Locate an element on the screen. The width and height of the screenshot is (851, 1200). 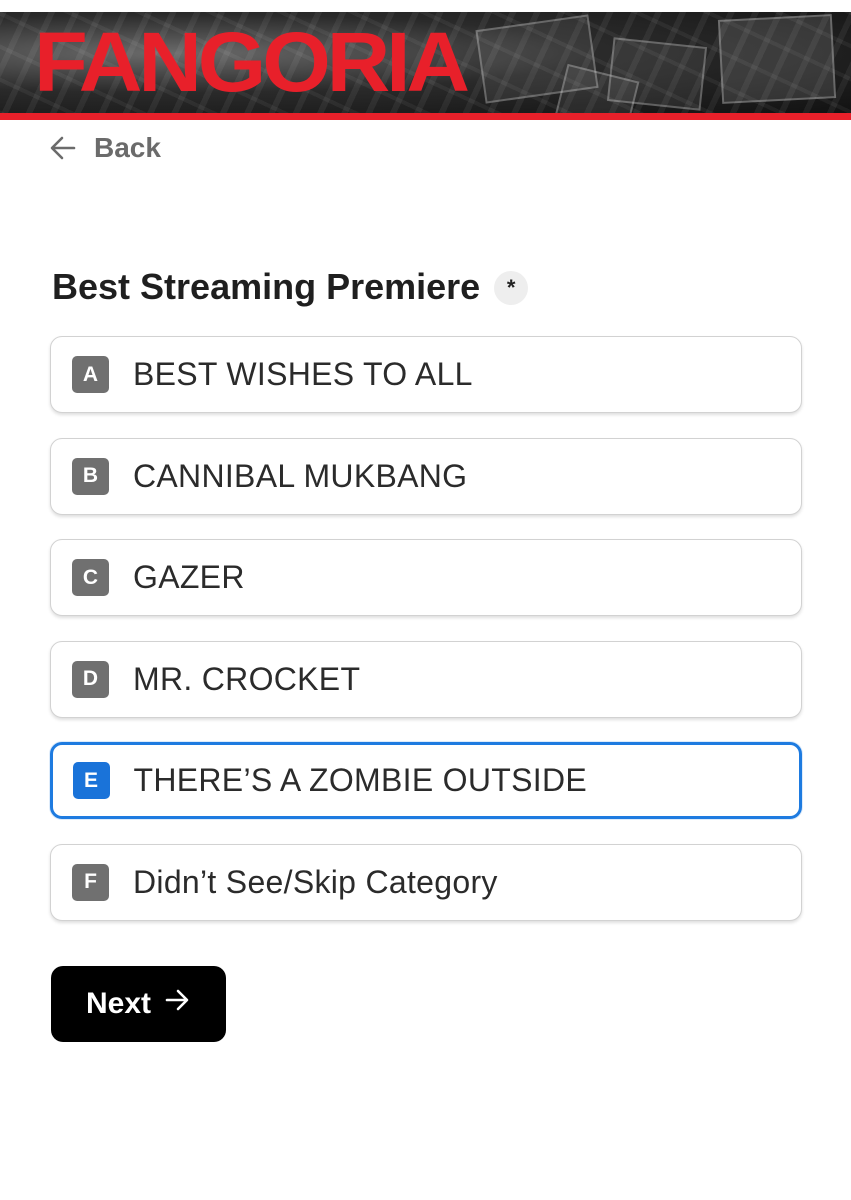
option-e-selected: E THERE’S A ZOMBIE OUTSIDE is located at coordinates (426, 781).